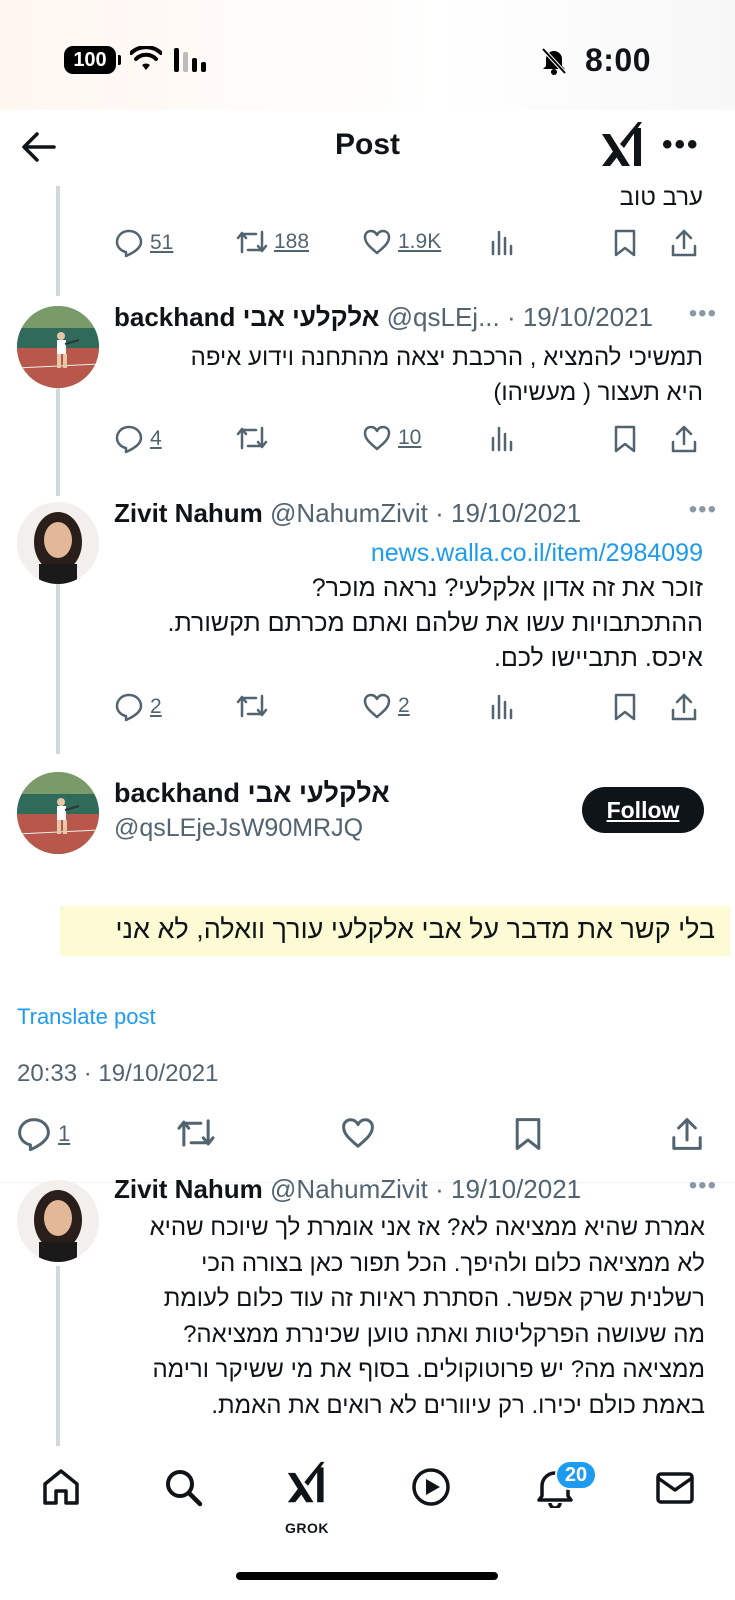 The height and width of the screenshot is (1600, 735). What do you see at coordinates (183, 1487) in the screenshot?
I see `search-icon` at bounding box center [183, 1487].